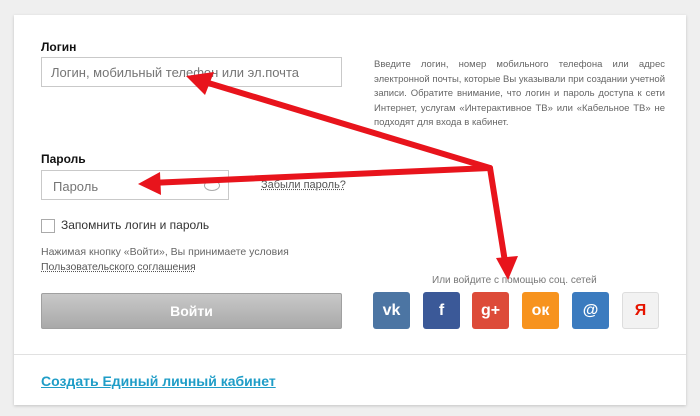 The width and height of the screenshot is (700, 416). What do you see at coordinates (350, 354) in the screenshot?
I see `divider` at bounding box center [350, 354].